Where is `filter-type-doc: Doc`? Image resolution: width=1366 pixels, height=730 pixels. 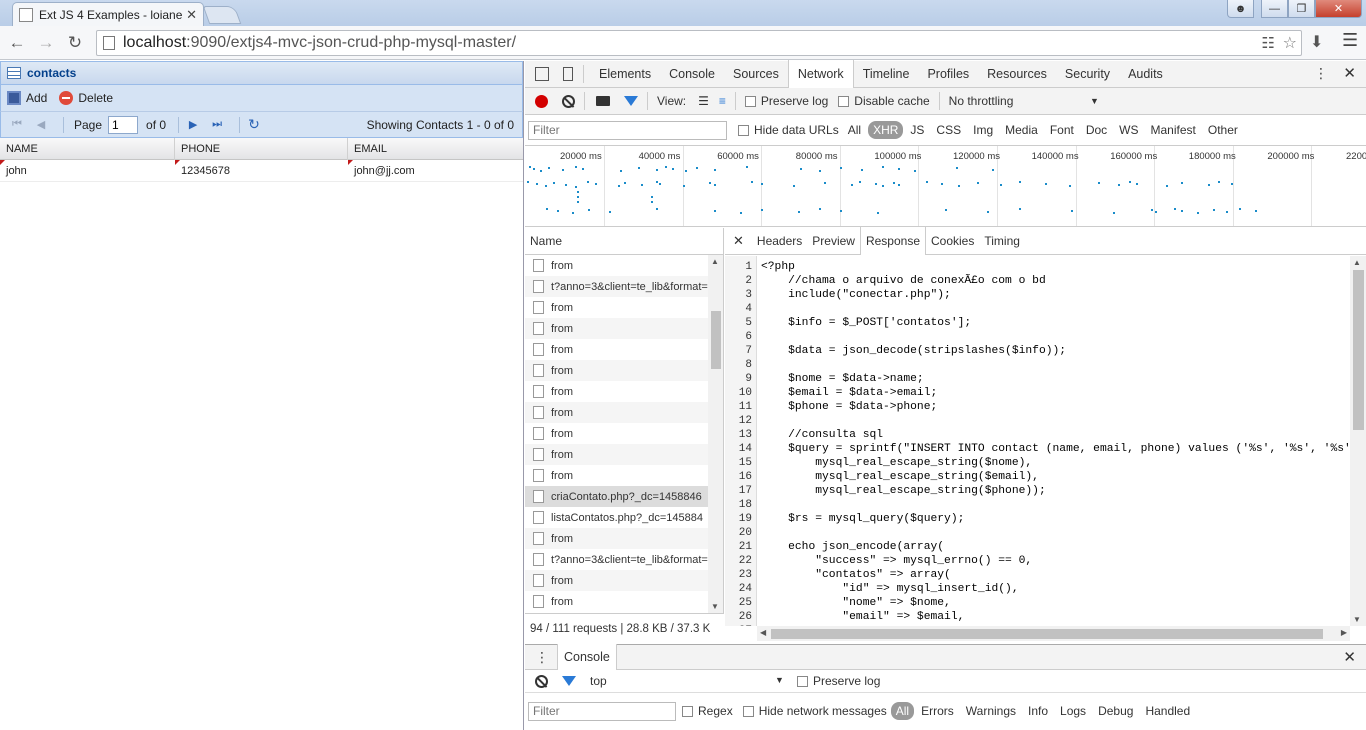
filter-type-doc: Doc is located at coordinates (1096, 130).